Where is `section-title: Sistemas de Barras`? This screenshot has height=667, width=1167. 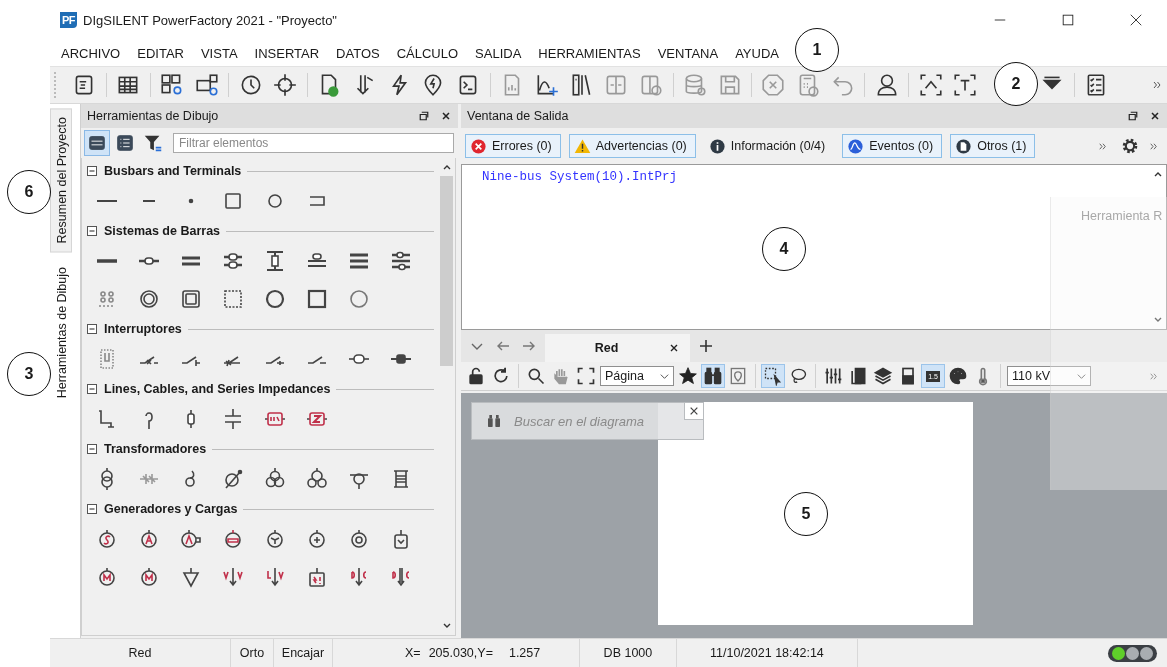
section-title: Sistemas de Barras is located at coordinates (162, 231).